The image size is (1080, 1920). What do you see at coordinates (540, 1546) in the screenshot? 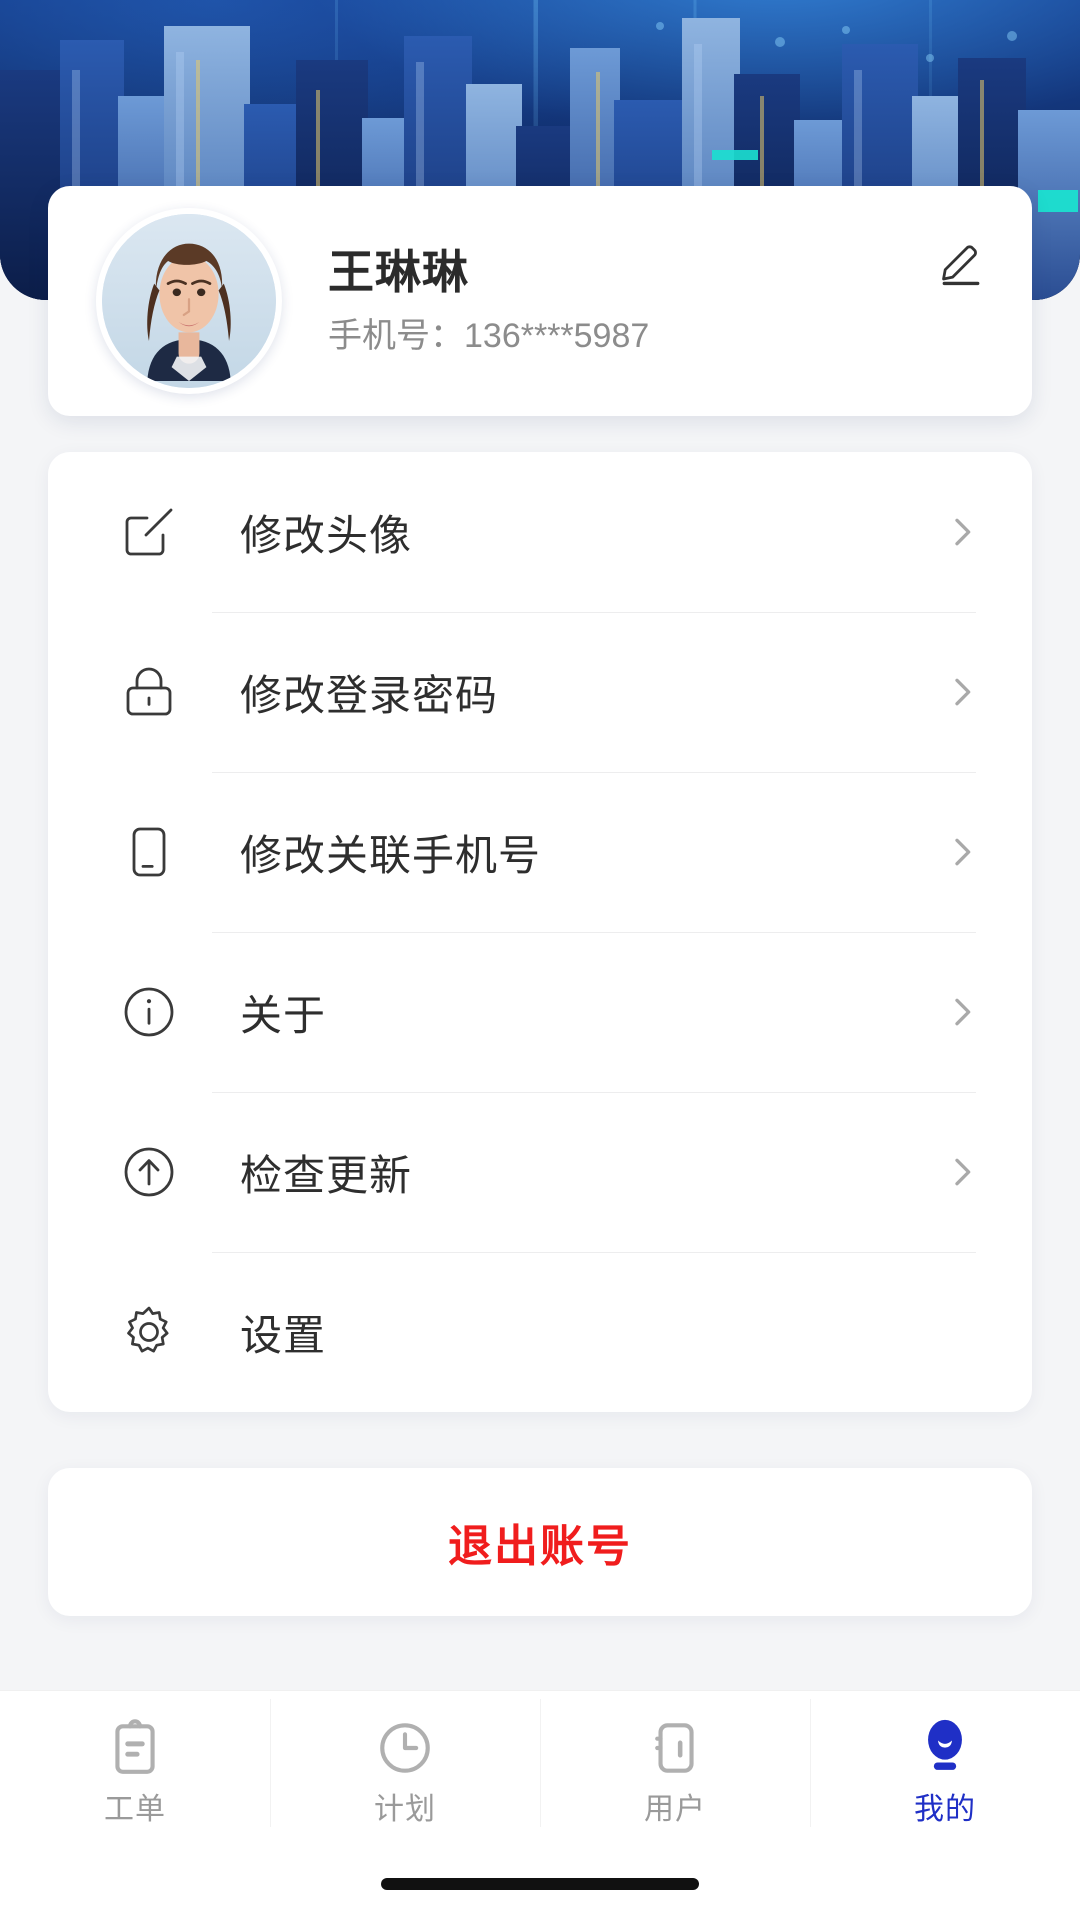
I see `logout-label: 退出账号` at bounding box center [540, 1546].